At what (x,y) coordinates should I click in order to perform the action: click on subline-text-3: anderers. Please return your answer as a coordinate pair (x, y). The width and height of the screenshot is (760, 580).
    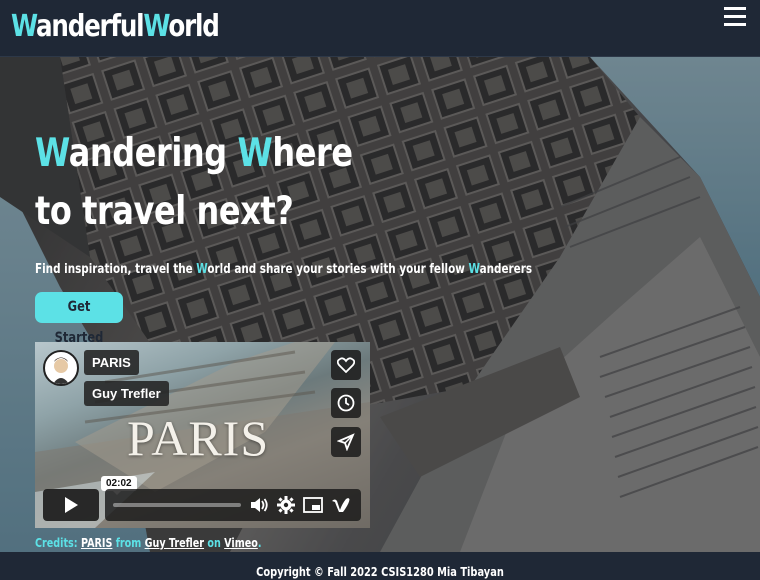
    Looking at the image, I should click on (506, 269).